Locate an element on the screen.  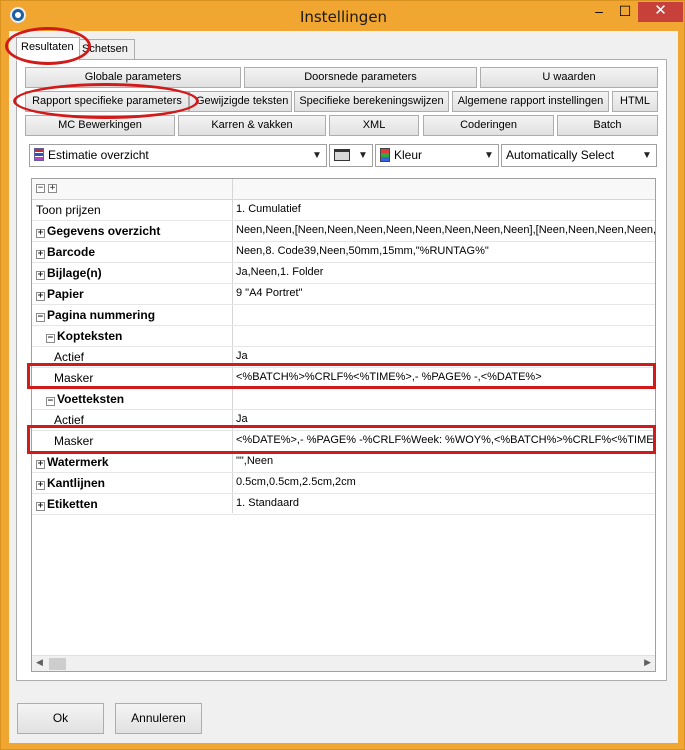
color-select: Kleur ▼ is located at coordinates (437, 155).